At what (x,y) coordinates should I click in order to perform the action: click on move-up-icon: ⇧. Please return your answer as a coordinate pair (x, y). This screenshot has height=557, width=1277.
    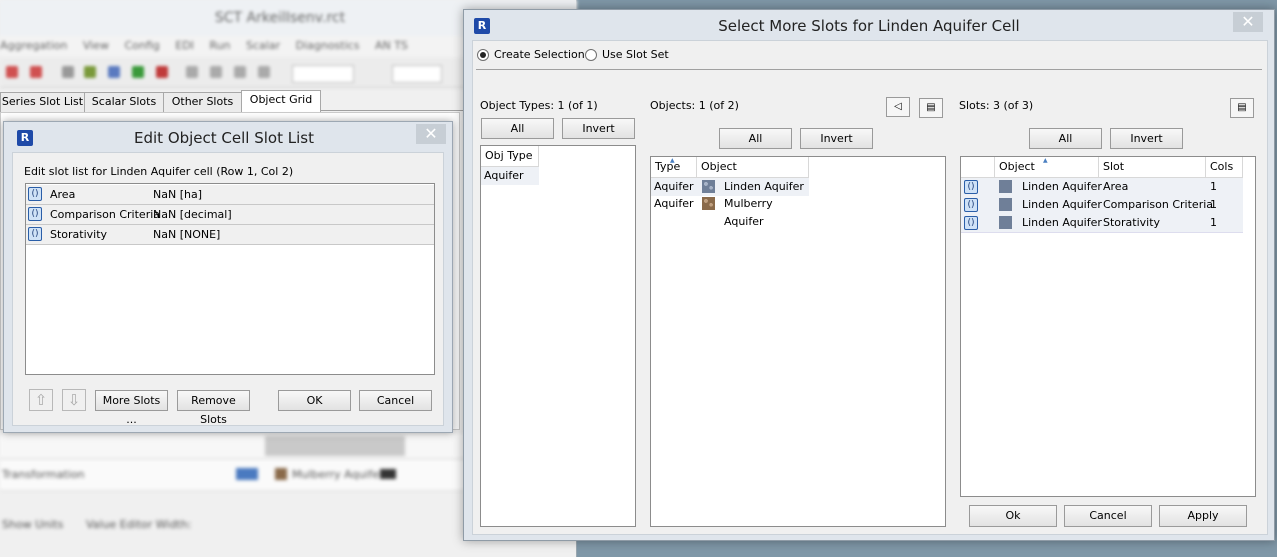
    Looking at the image, I should click on (41, 400).